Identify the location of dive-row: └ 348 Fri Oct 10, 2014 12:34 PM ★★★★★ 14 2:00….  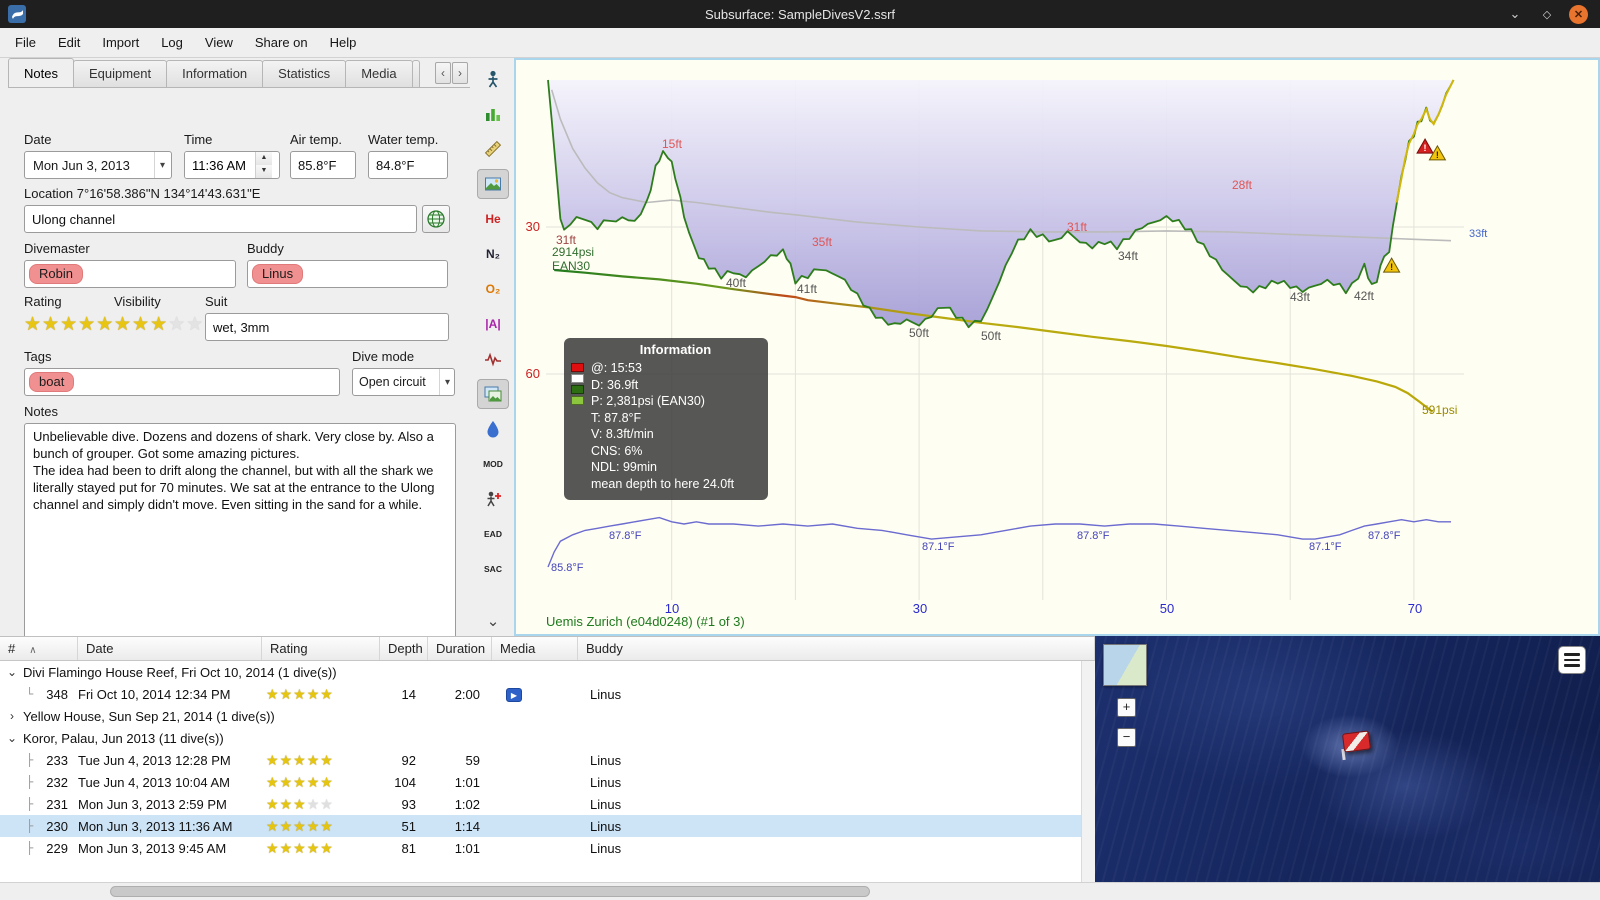
(540, 694).